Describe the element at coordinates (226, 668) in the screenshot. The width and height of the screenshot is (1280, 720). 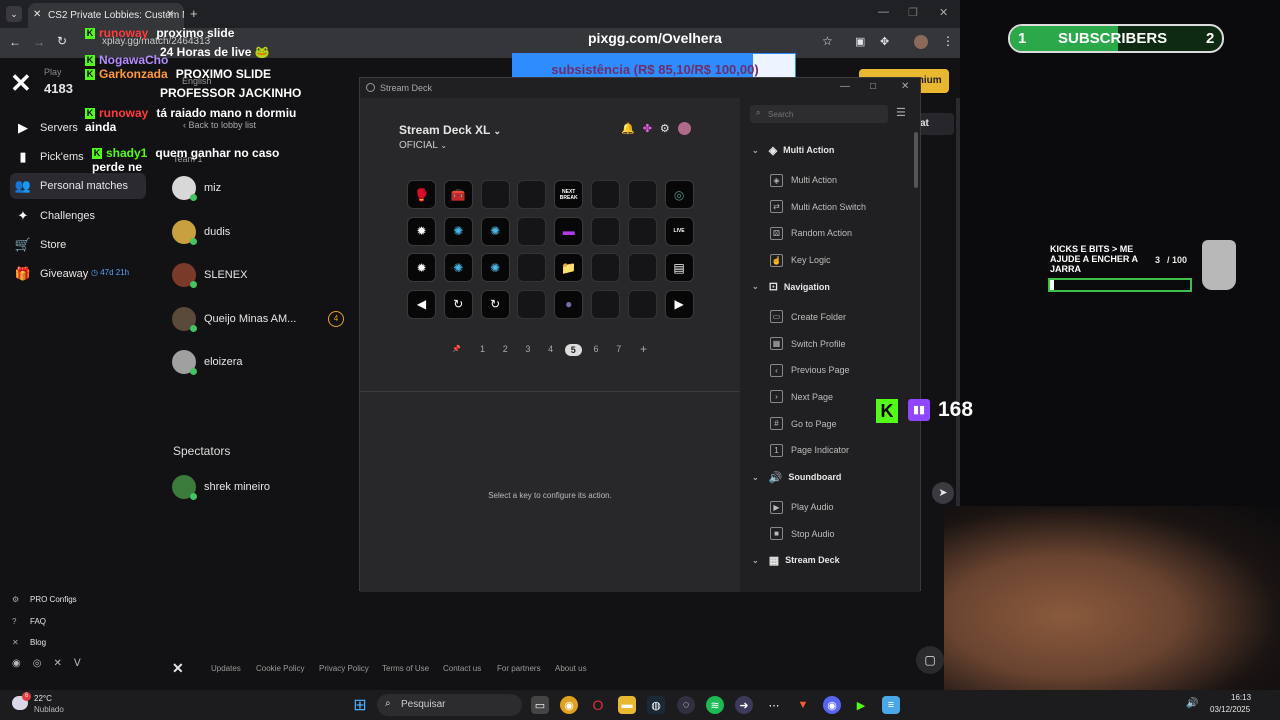
I see `footer-link: Updates` at that location.